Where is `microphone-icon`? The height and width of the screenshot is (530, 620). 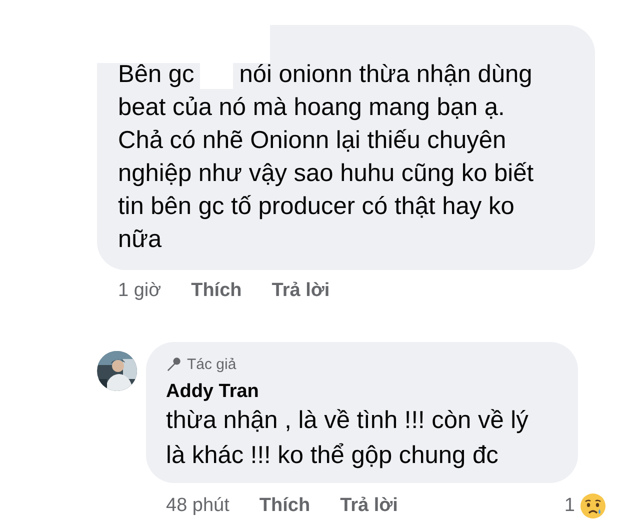 microphone-icon is located at coordinates (173, 364).